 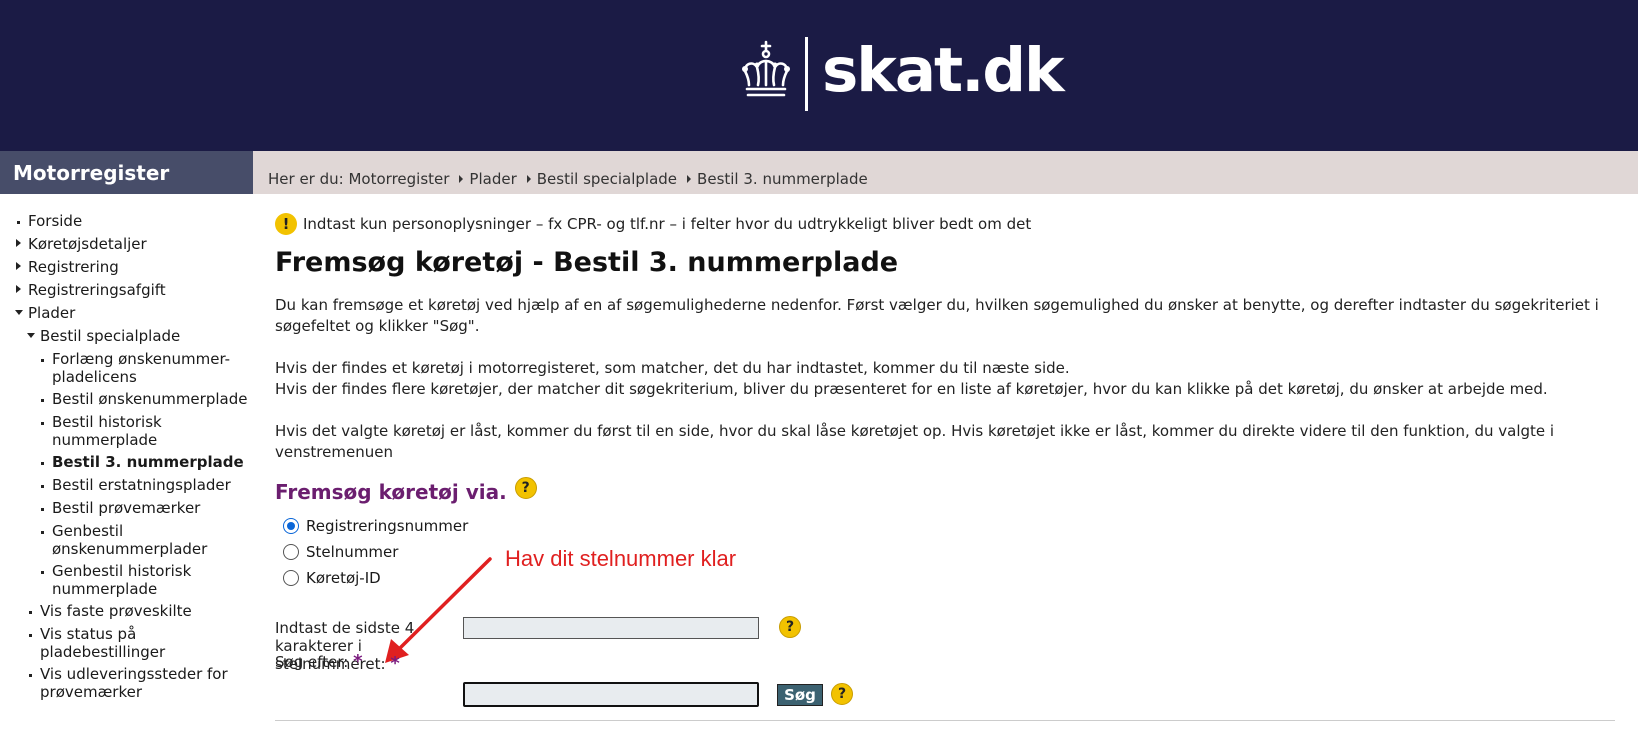 I want to click on option-koeretoej-id: Køretøj-ID, so click(x=332, y=578).